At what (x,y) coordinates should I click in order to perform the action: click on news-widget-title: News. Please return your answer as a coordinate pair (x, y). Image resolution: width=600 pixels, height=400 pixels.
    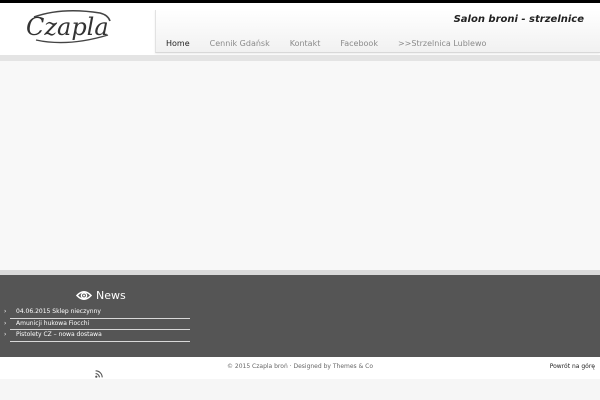
    Looking at the image, I should click on (101, 295).